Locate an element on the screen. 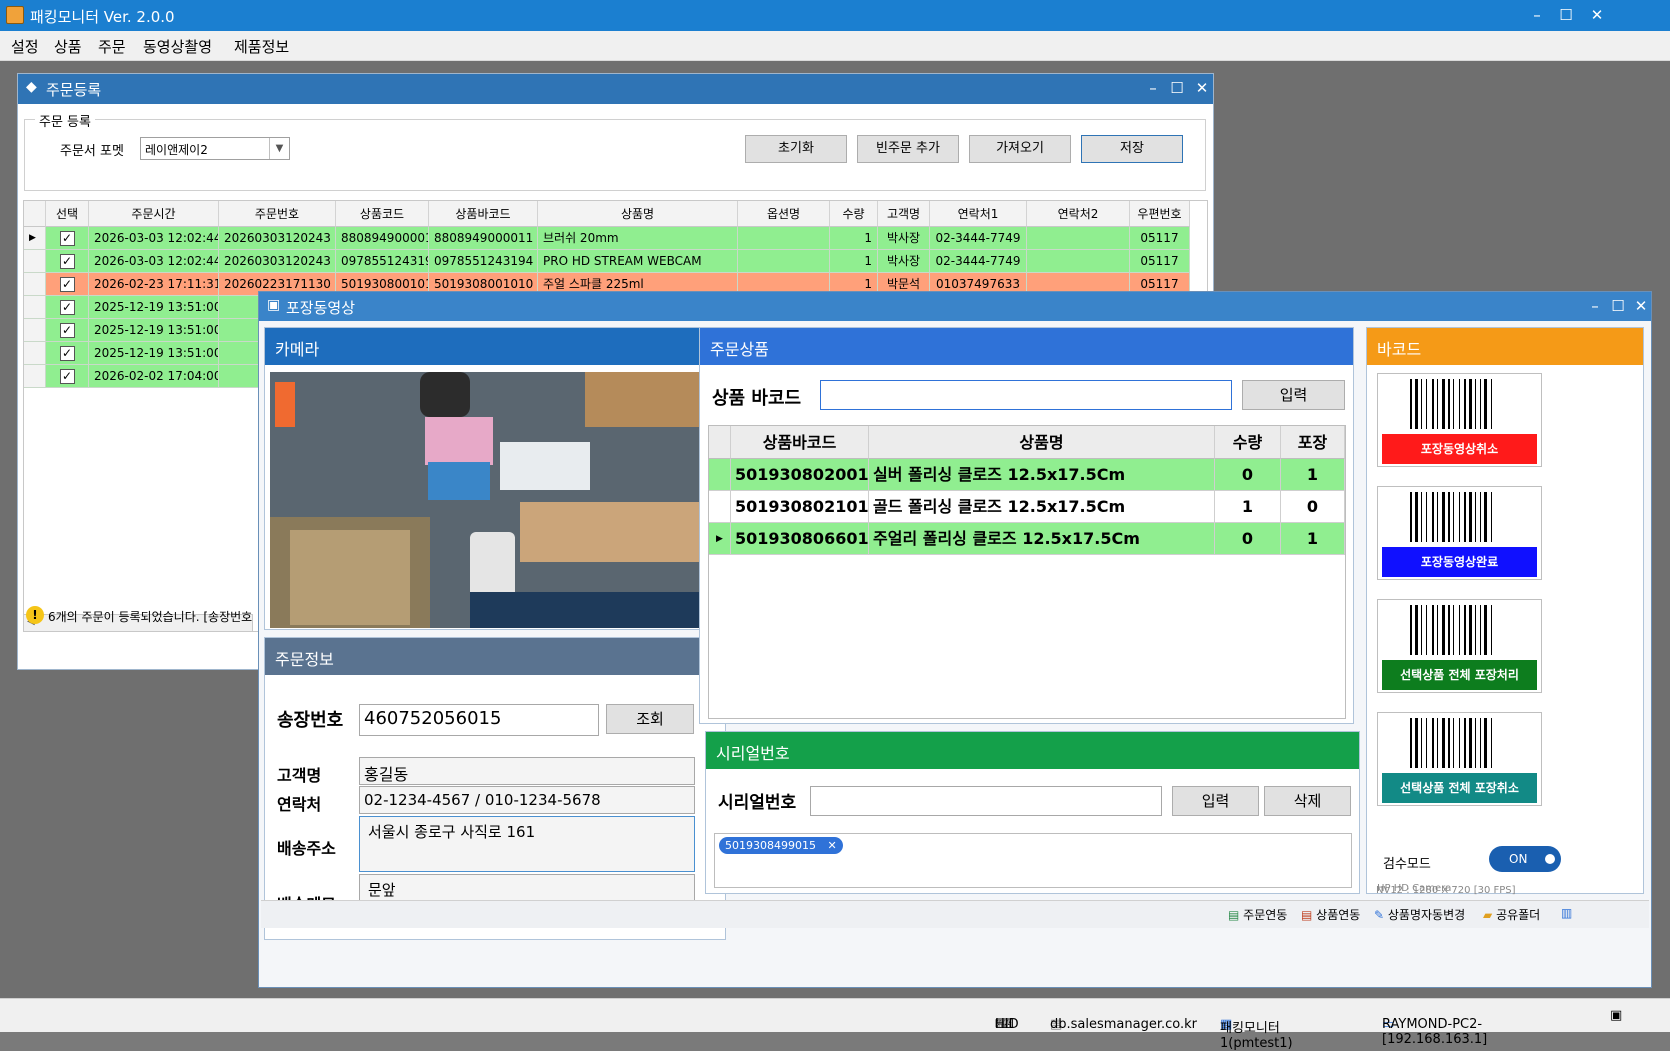  console-icon: ▣ is located at coordinates (1616, 1015).